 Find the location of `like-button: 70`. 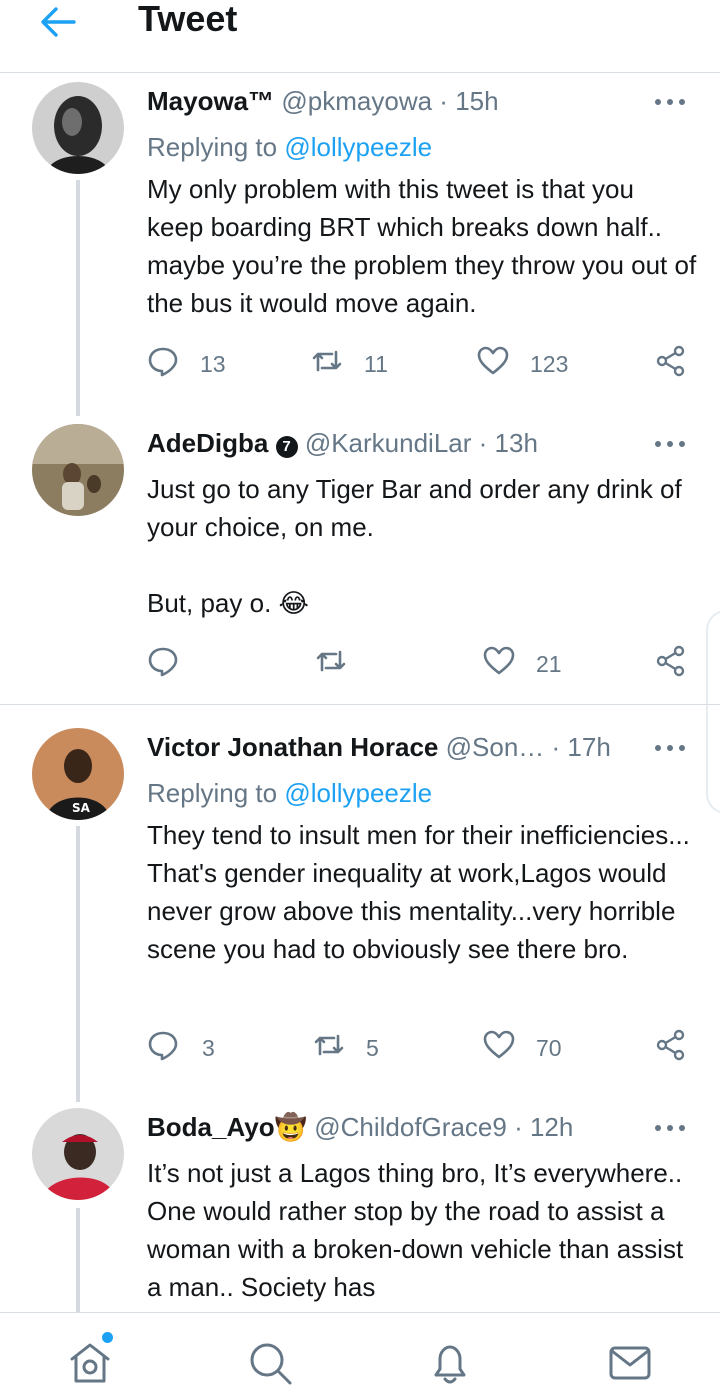

like-button: 70 is located at coordinates (522, 1048).